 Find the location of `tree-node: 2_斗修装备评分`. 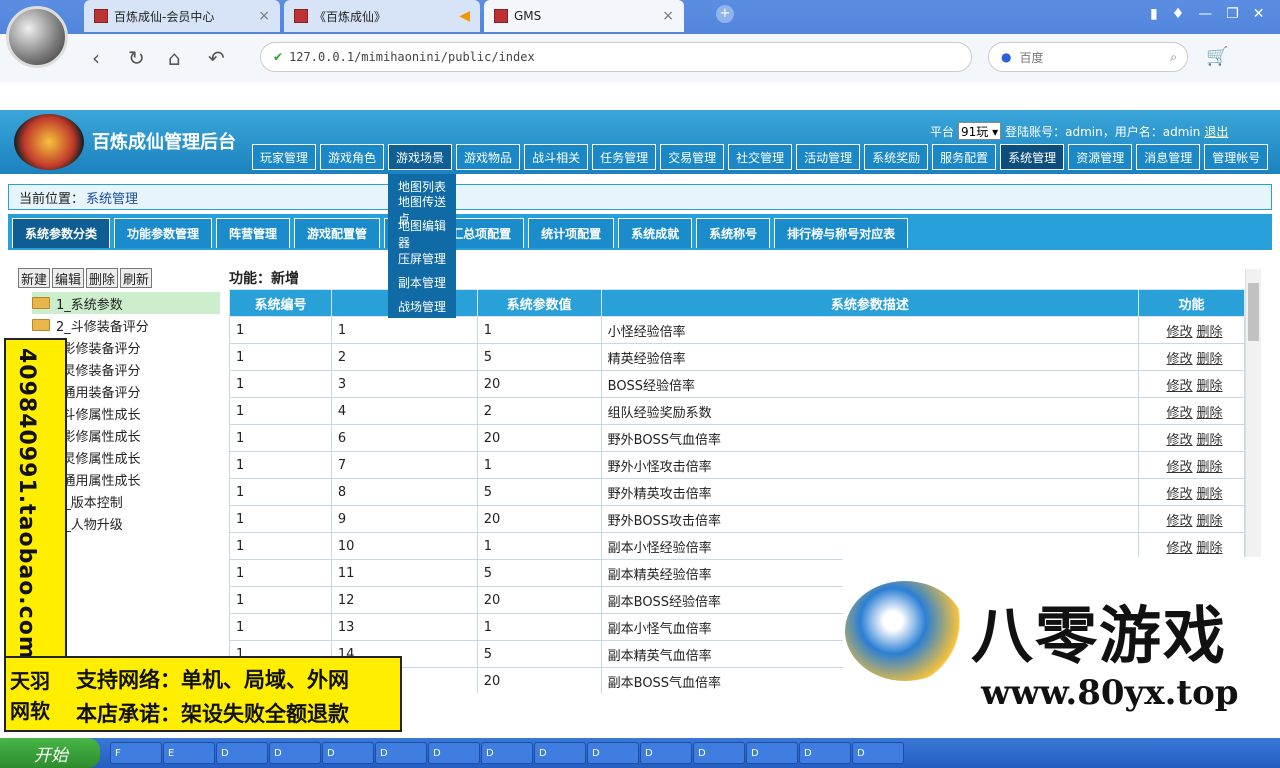

tree-node: 2_斗修装备评分 is located at coordinates (126, 325).